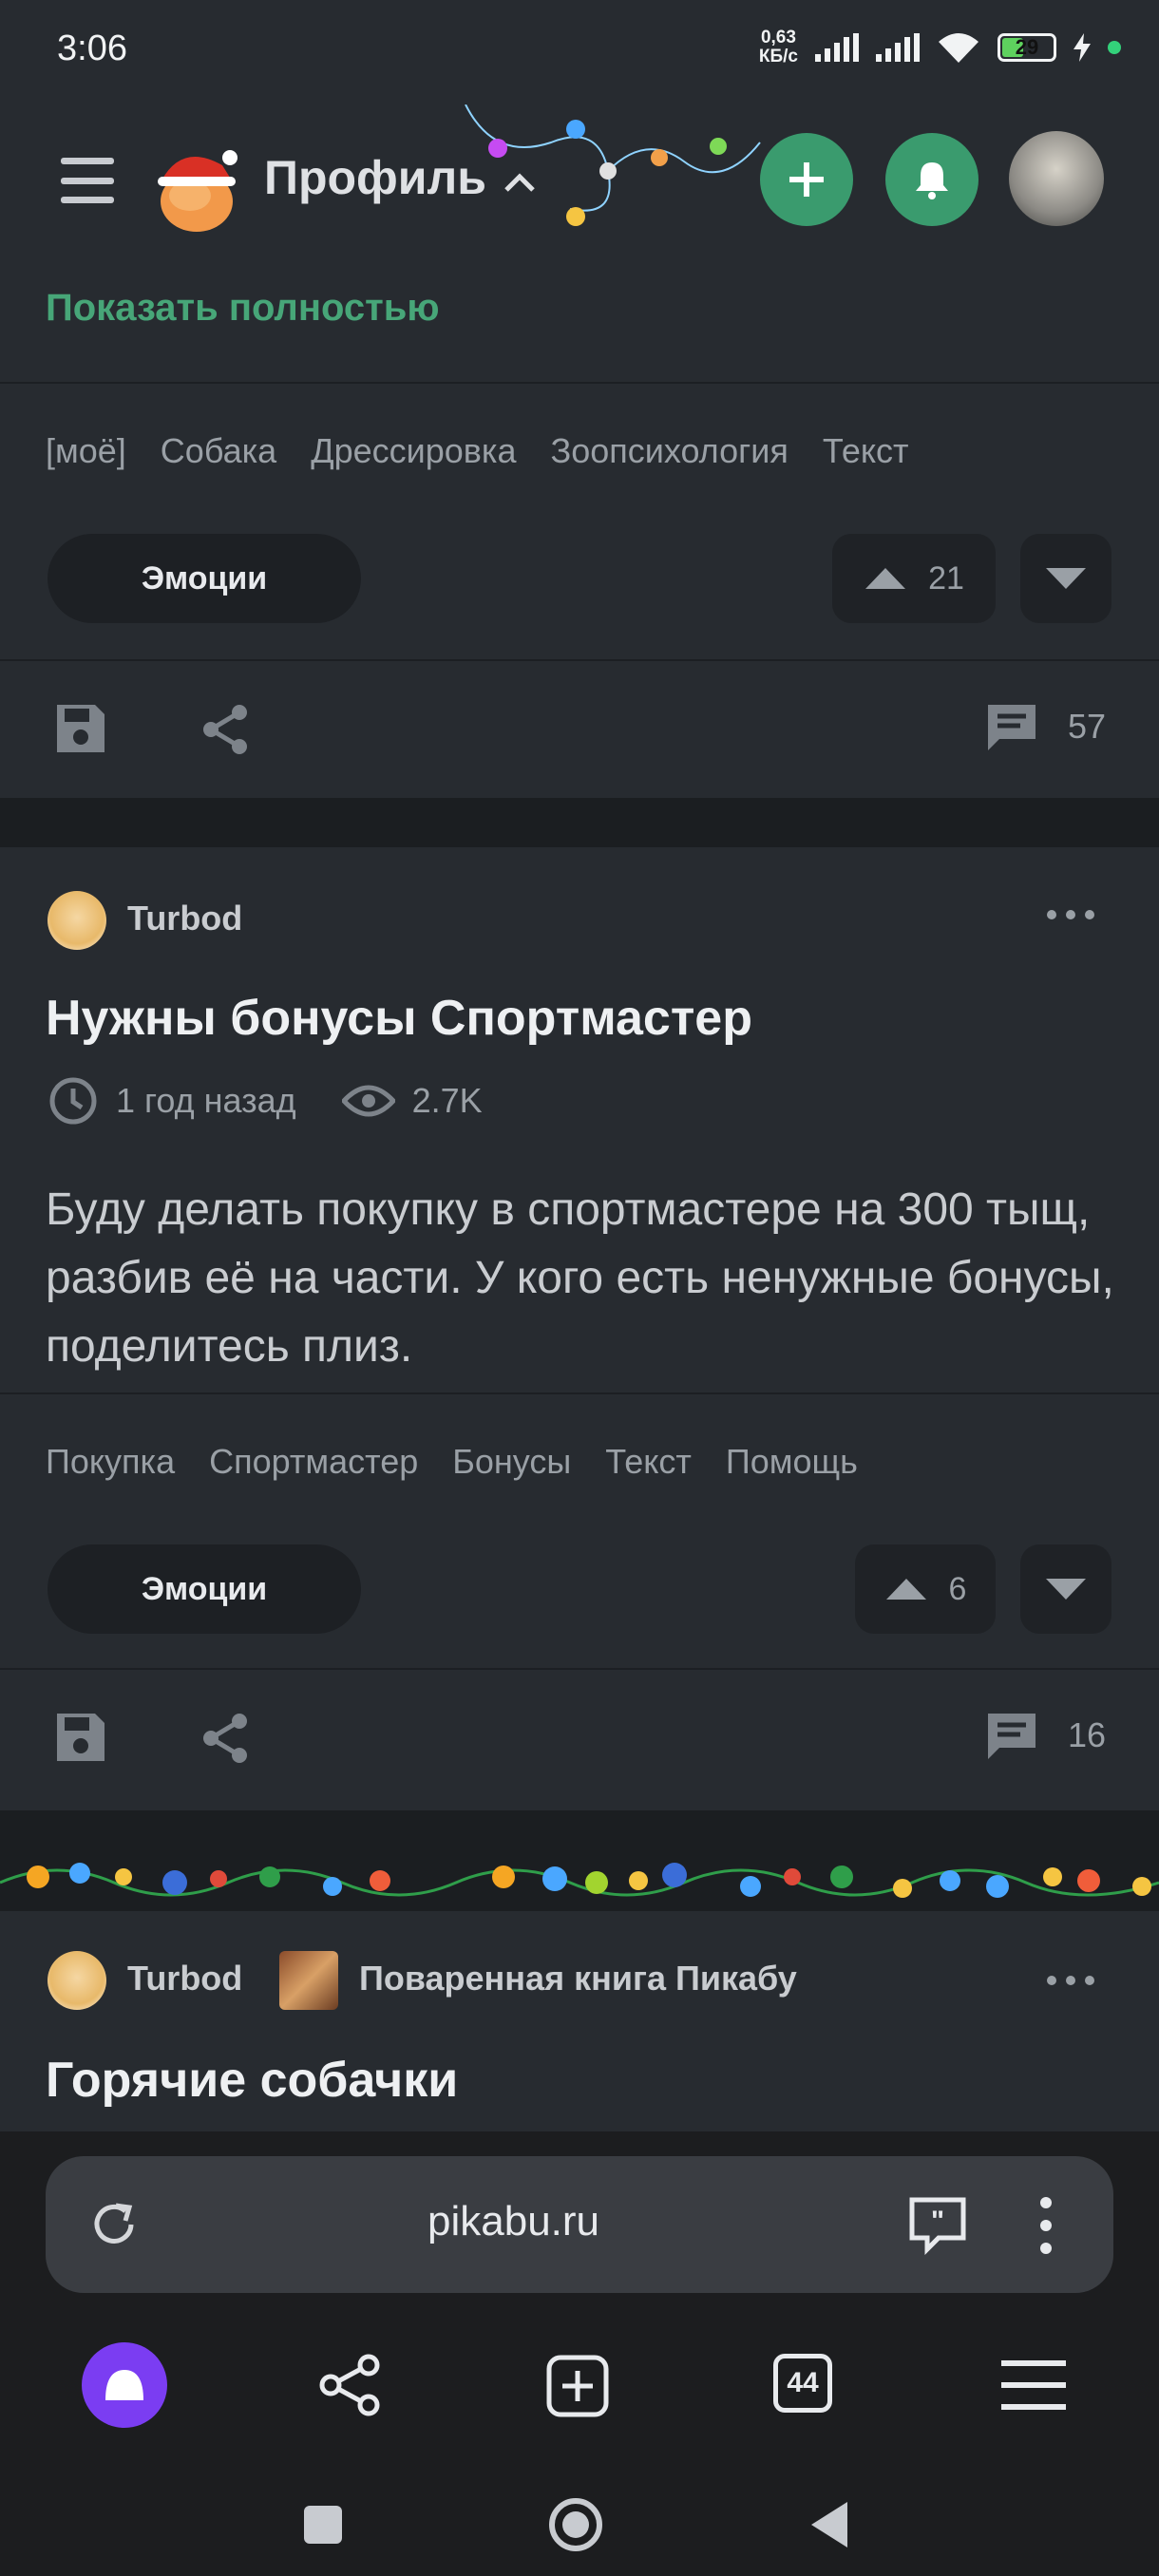 The image size is (1159, 2576). What do you see at coordinates (669, 451) in the screenshot?
I see `tag: Зоопсихология` at bounding box center [669, 451].